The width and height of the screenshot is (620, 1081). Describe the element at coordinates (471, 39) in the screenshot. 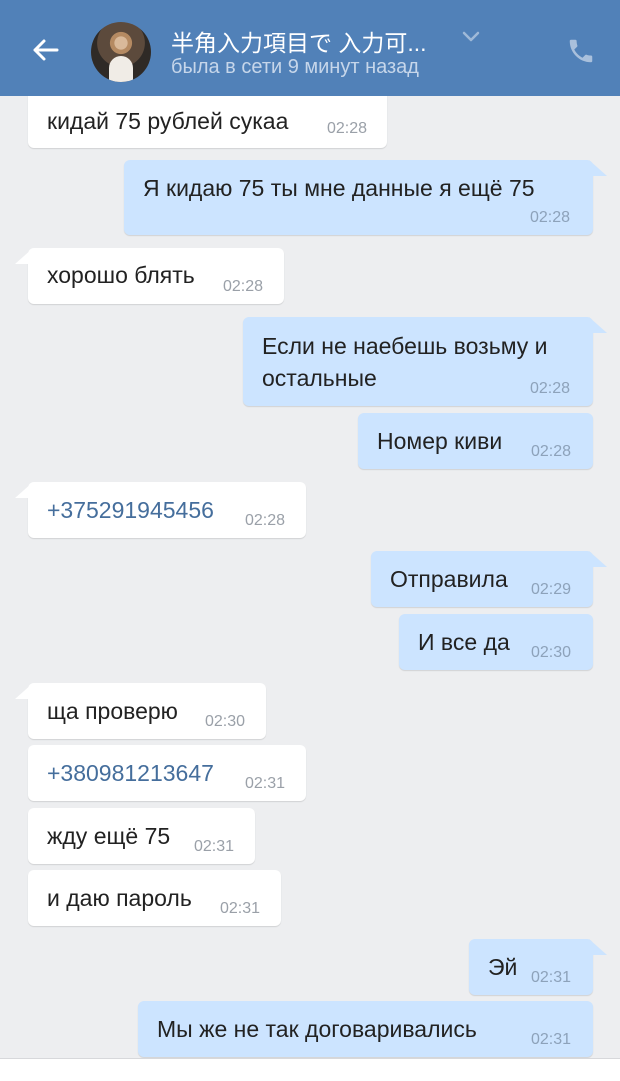

I see `chevron-down-icon` at that location.